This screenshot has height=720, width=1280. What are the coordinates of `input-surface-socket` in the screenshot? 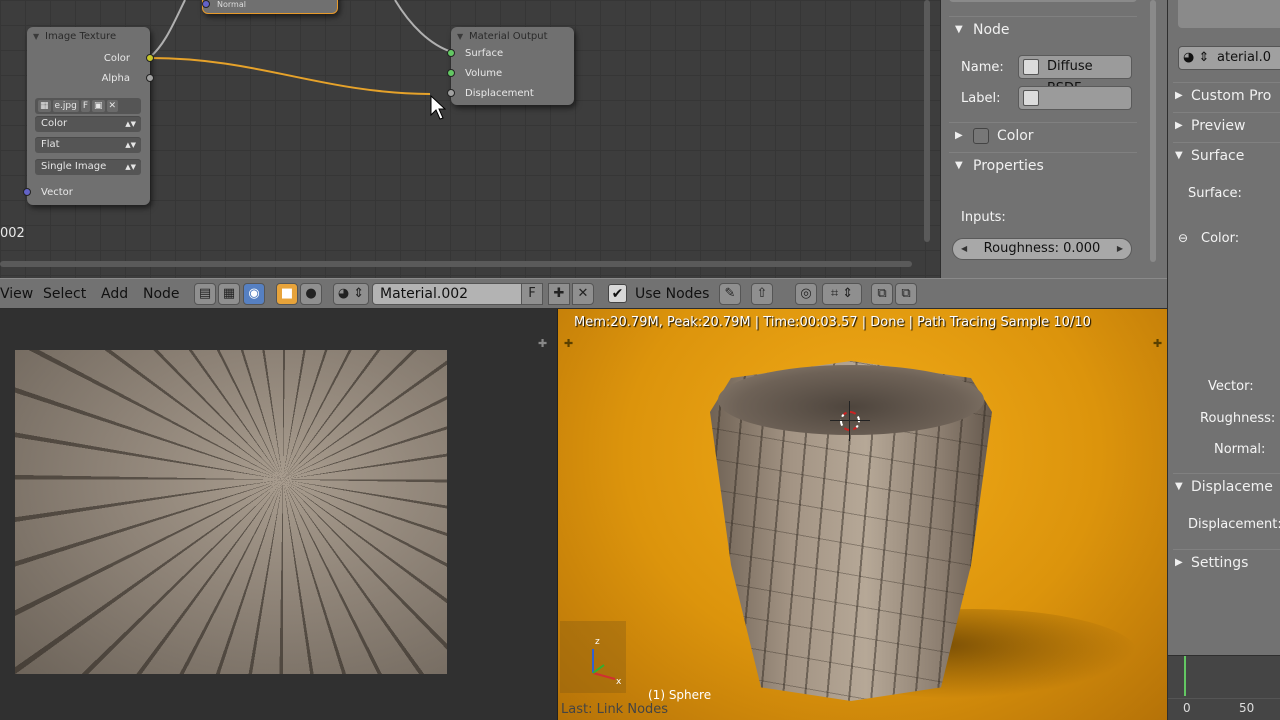 It's located at (451, 53).